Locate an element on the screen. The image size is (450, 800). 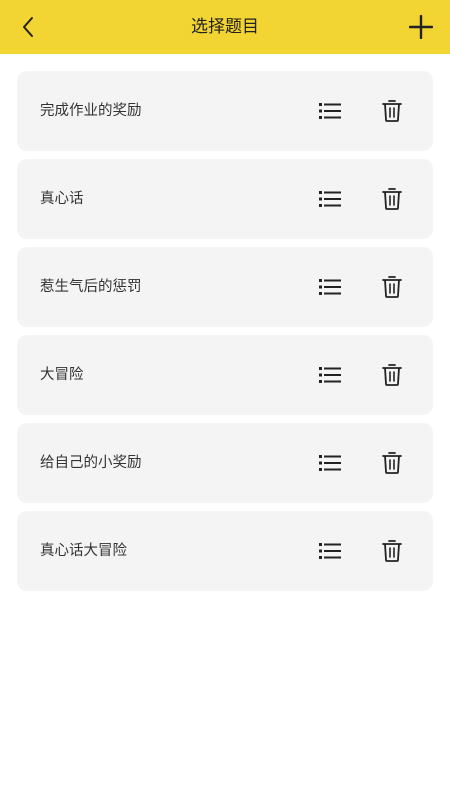
topic-card: 真心话大冒险 is located at coordinates (225, 551).